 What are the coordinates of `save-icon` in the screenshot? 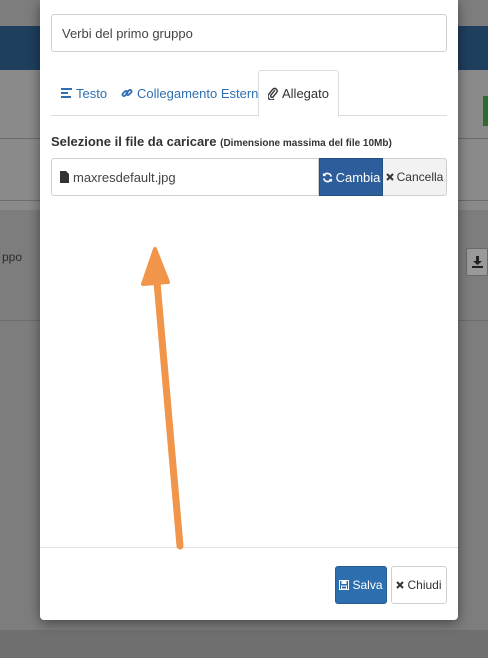 It's located at (344, 585).